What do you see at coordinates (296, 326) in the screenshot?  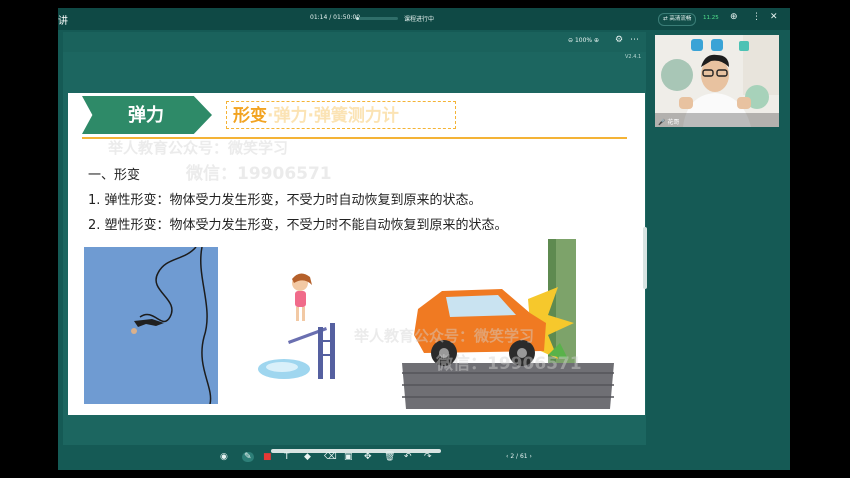 I see `diving-board-image` at bounding box center [296, 326].